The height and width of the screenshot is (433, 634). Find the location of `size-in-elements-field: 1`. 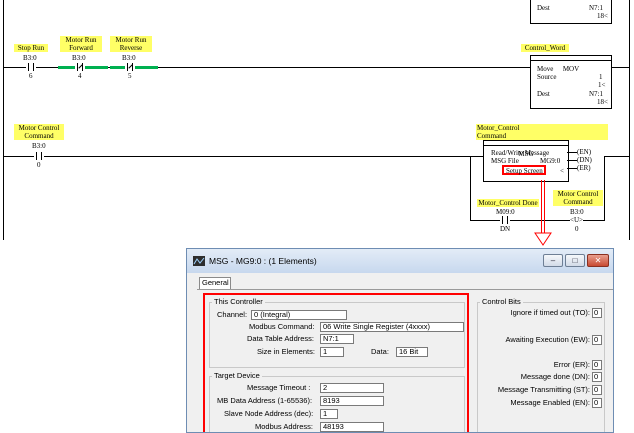

size-in-elements-field: 1 is located at coordinates (332, 352).